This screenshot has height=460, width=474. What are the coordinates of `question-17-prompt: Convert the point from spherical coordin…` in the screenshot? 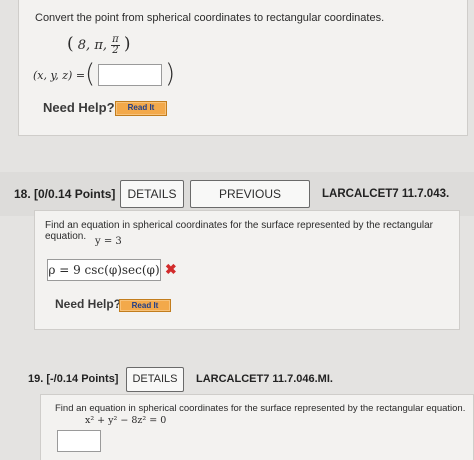 It's located at (210, 18).